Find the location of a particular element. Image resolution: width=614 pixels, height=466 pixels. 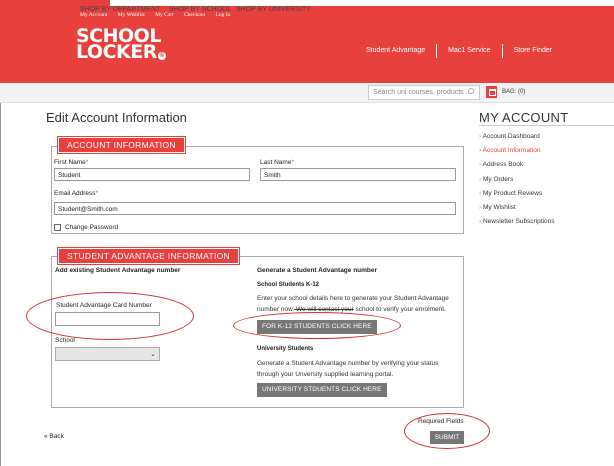

school-select: ⌄ is located at coordinates (107, 354).